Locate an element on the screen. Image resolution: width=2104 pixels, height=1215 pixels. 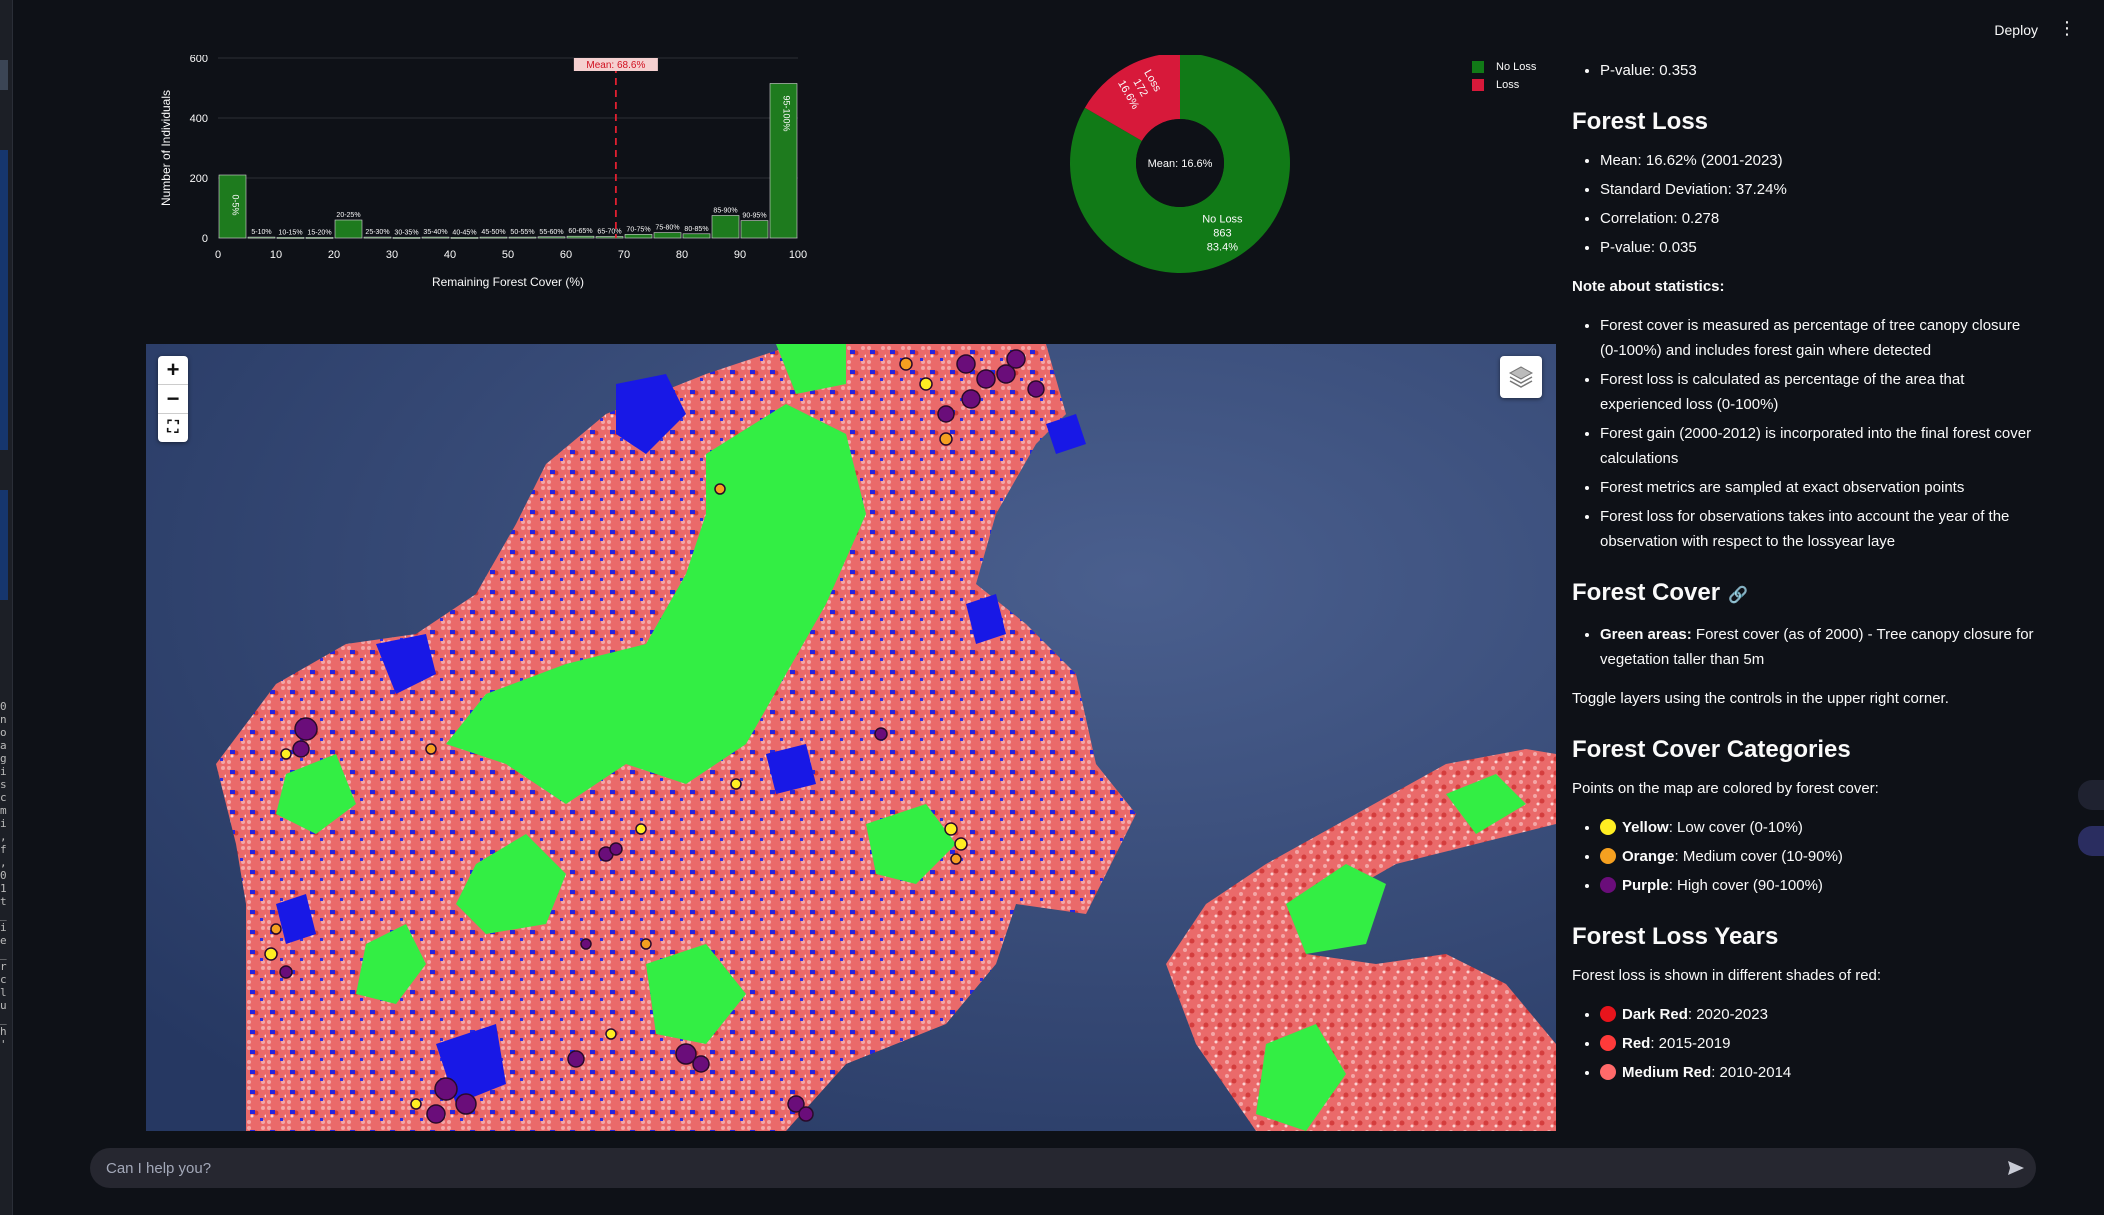
layers-icon is located at coordinates (1521, 377).